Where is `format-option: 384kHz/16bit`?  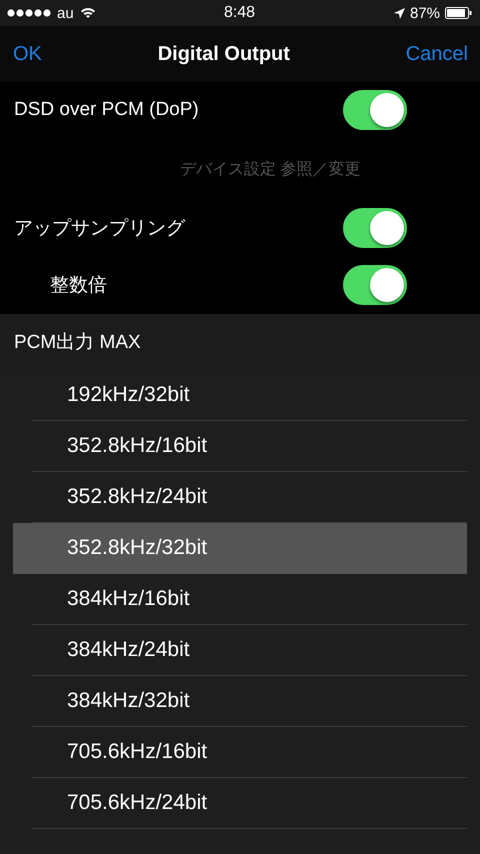
format-option: 384kHz/16bit is located at coordinates (249, 599).